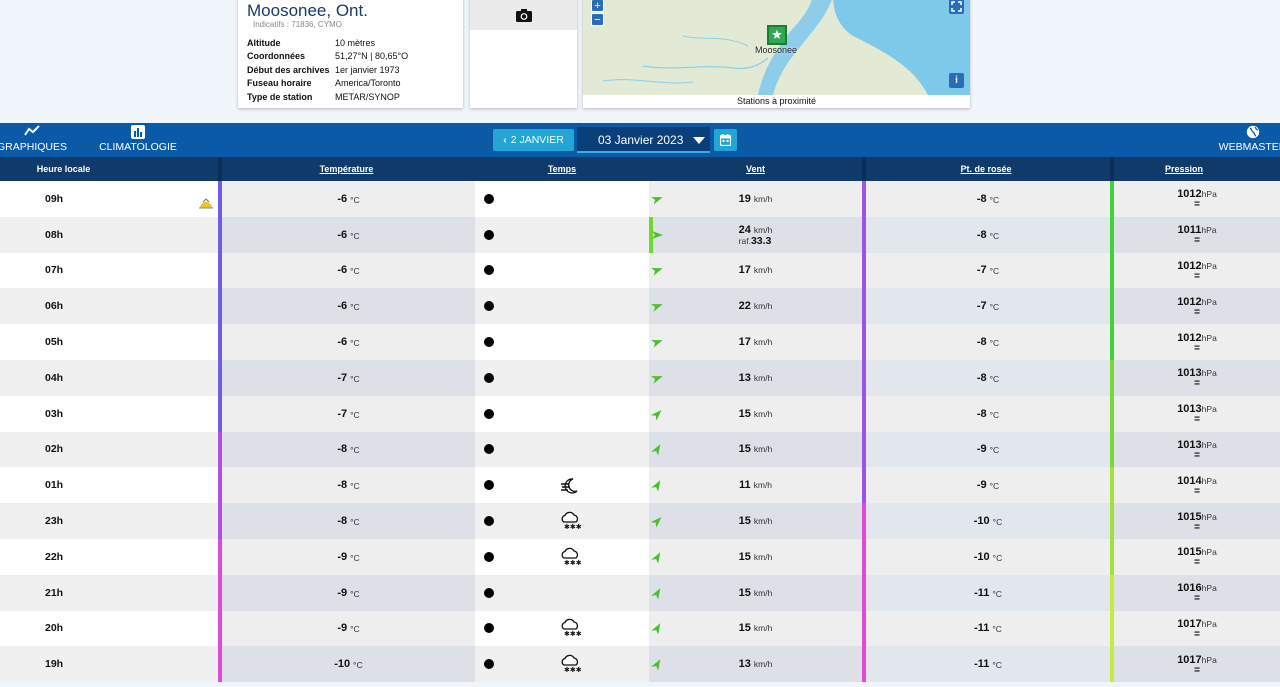 The image size is (1280, 687). I want to click on detail-label: Coordonnées, so click(276, 56).